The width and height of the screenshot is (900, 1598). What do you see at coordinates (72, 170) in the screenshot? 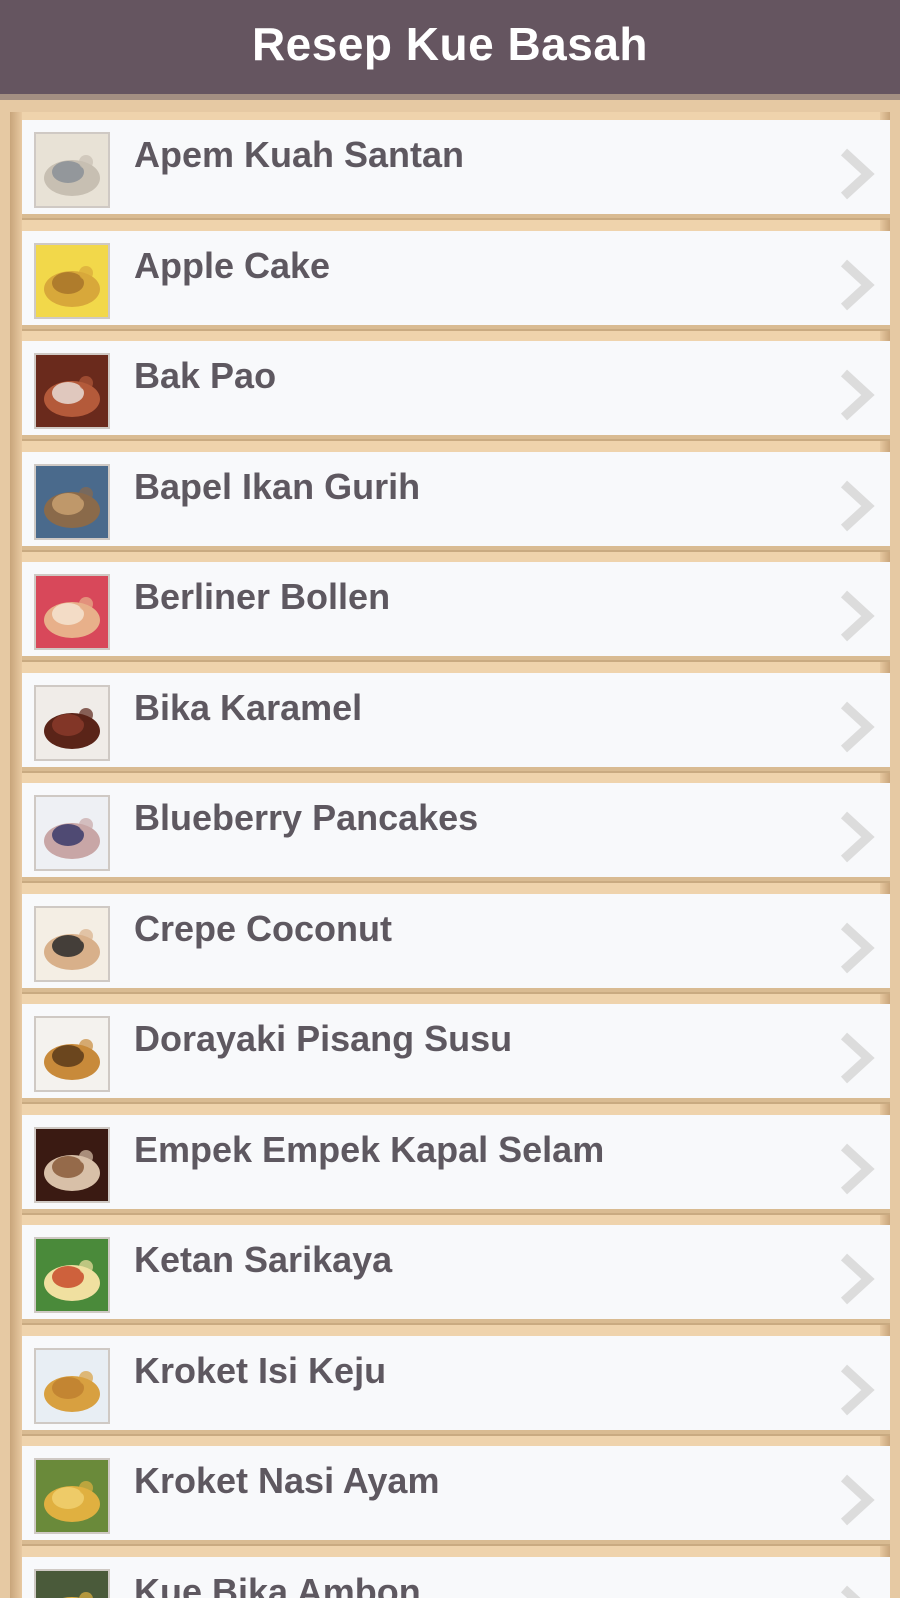
I see `apem-thumbnail` at bounding box center [72, 170].